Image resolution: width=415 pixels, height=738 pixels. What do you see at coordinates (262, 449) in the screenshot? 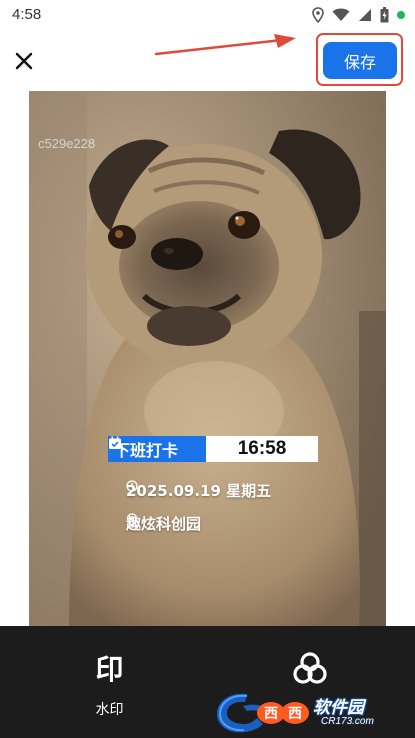
I see `stamp-time: 16:58` at bounding box center [262, 449].